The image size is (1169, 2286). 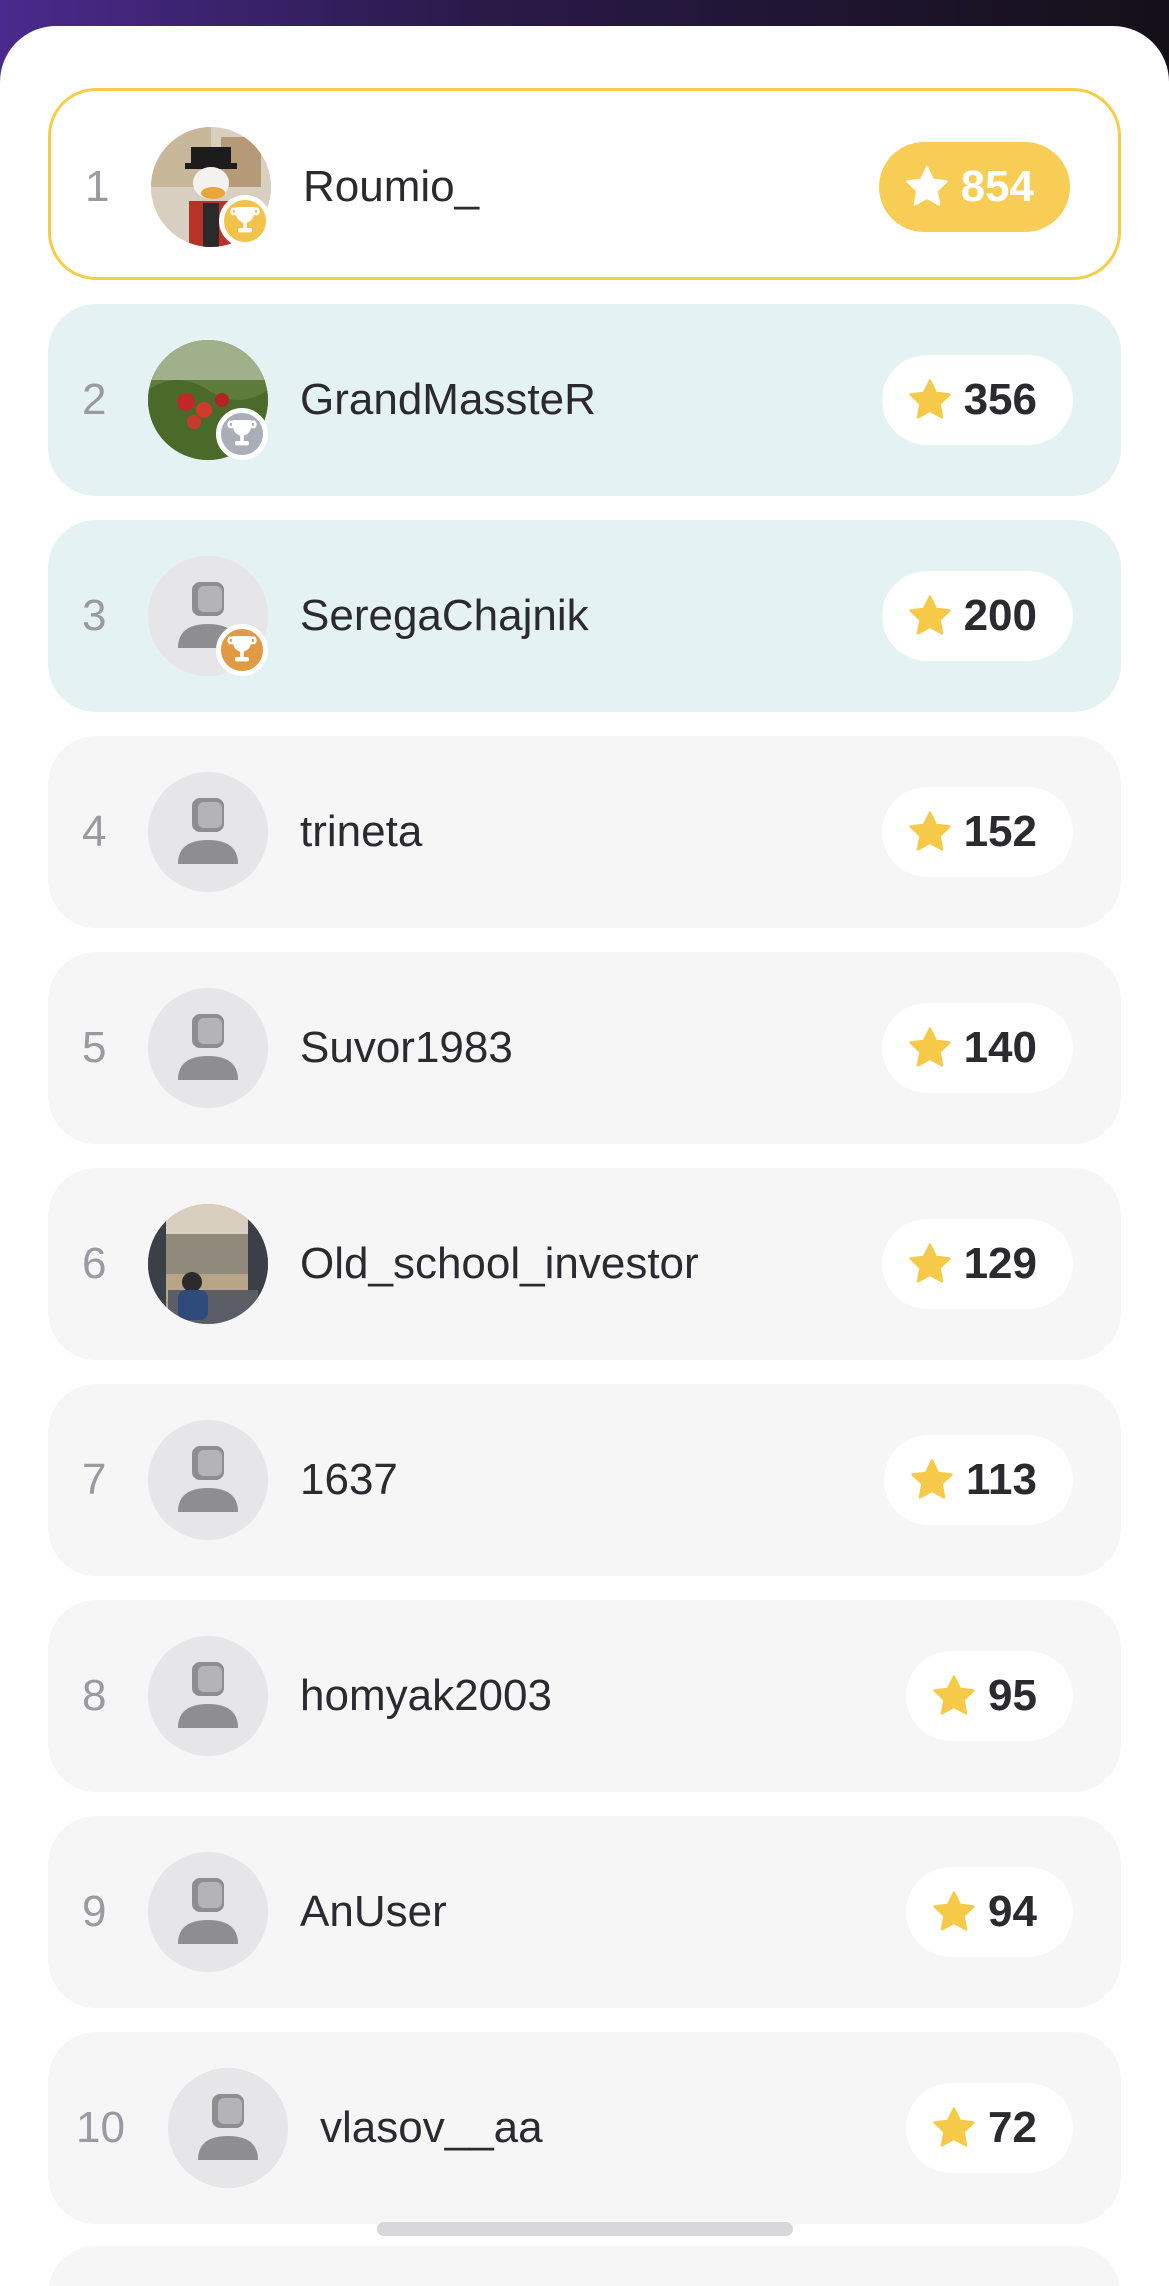 I want to click on rank-number: 2, so click(x=94, y=399).